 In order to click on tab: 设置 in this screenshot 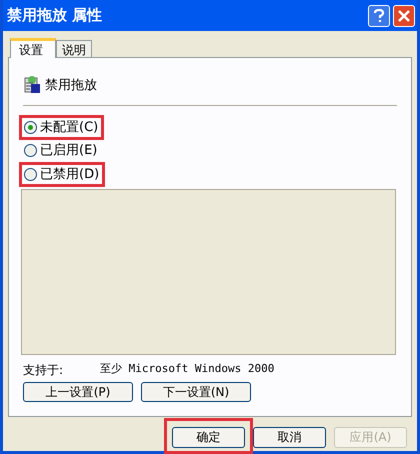, I will do `click(33, 48)`.